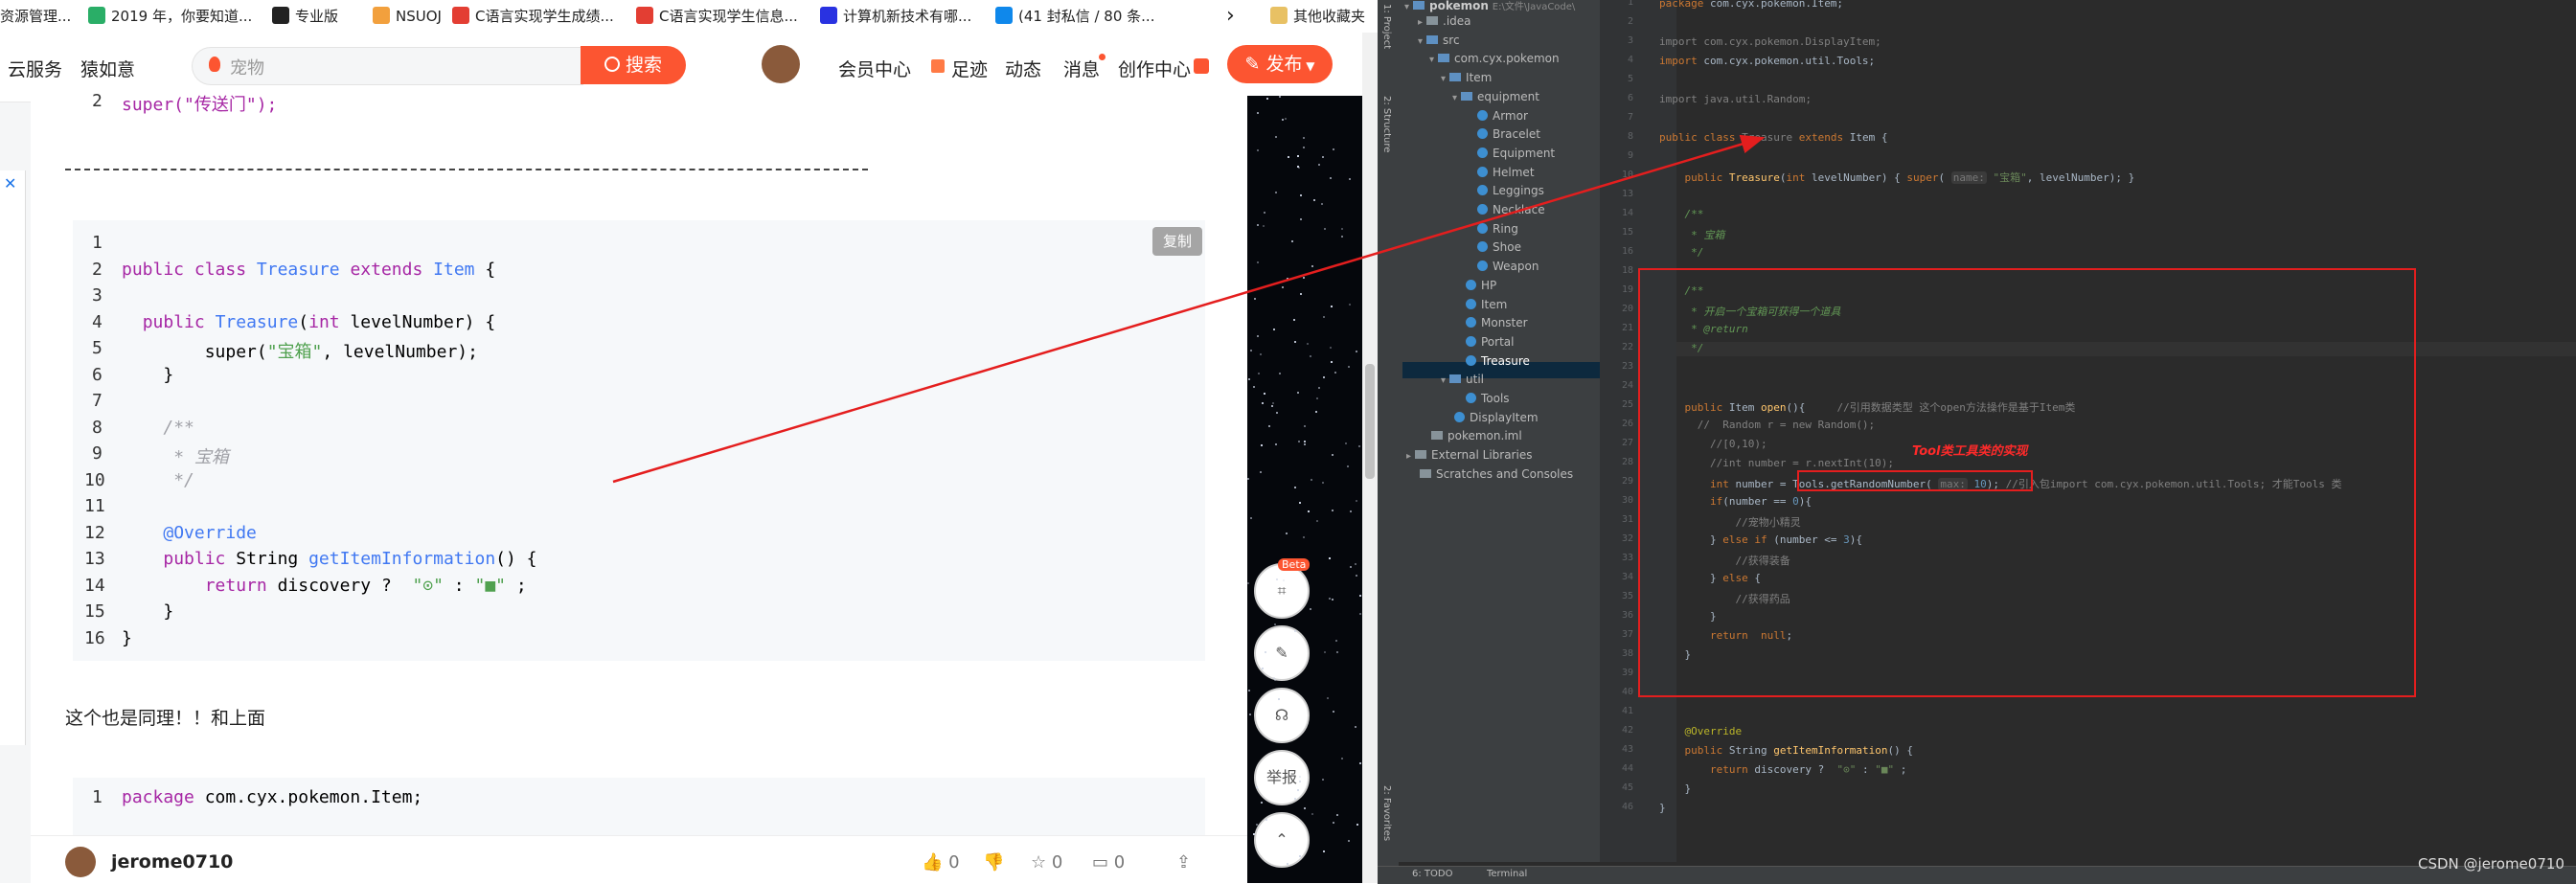  What do you see at coordinates (1630, 98) in the screenshot?
I see `line-number: 6` at bounding box center [1630, 98].